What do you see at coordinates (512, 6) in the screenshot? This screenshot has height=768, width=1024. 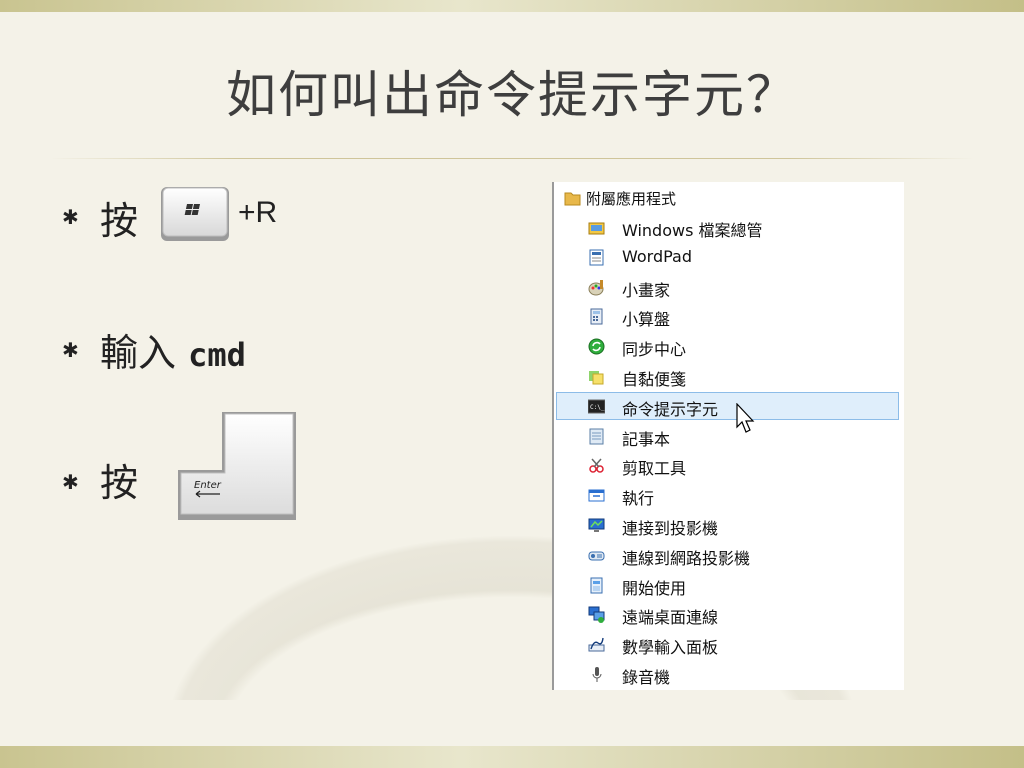 I see `top-decor-band` at bounding box center [512, 6].